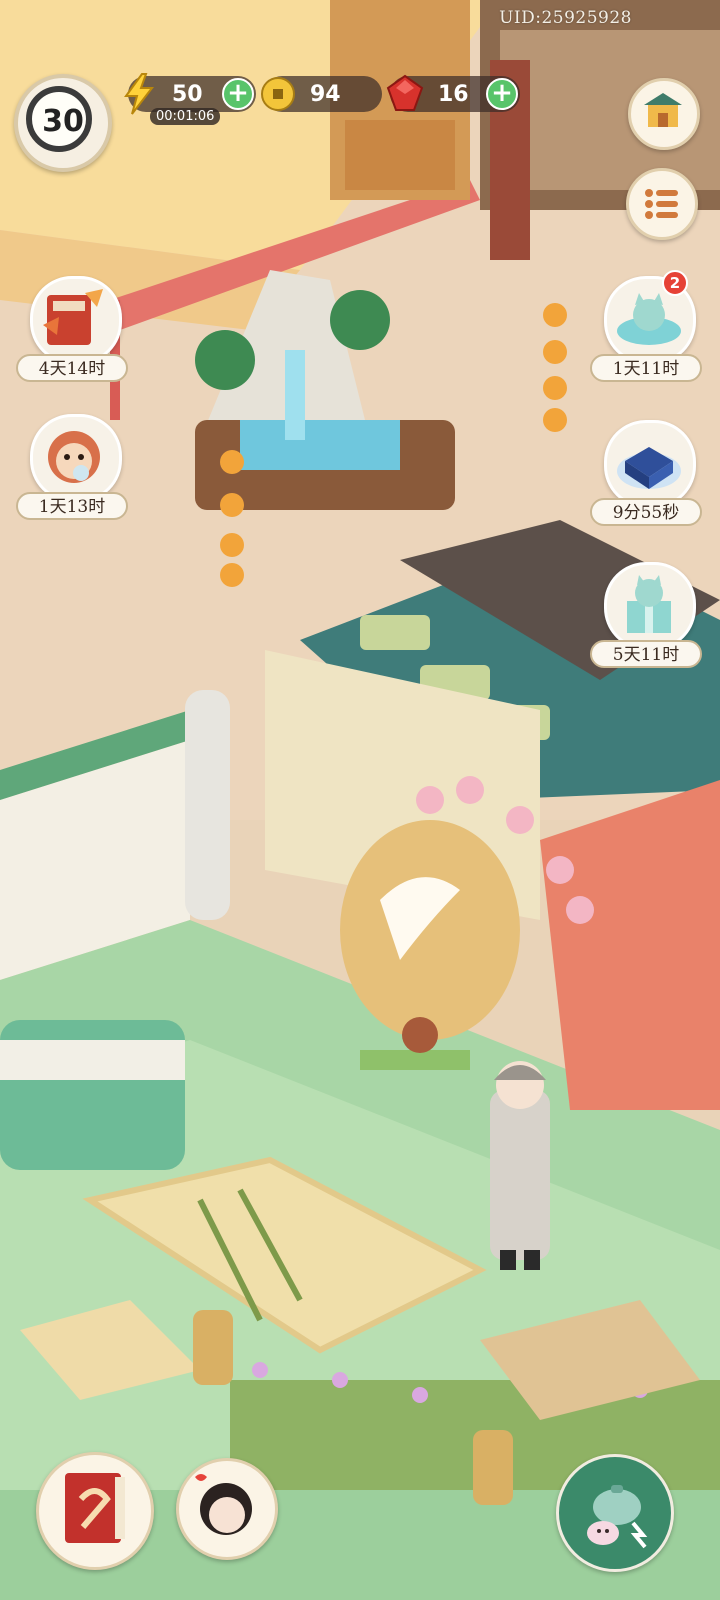  I want to click on event-book: 4天14时, so click(72, 329).